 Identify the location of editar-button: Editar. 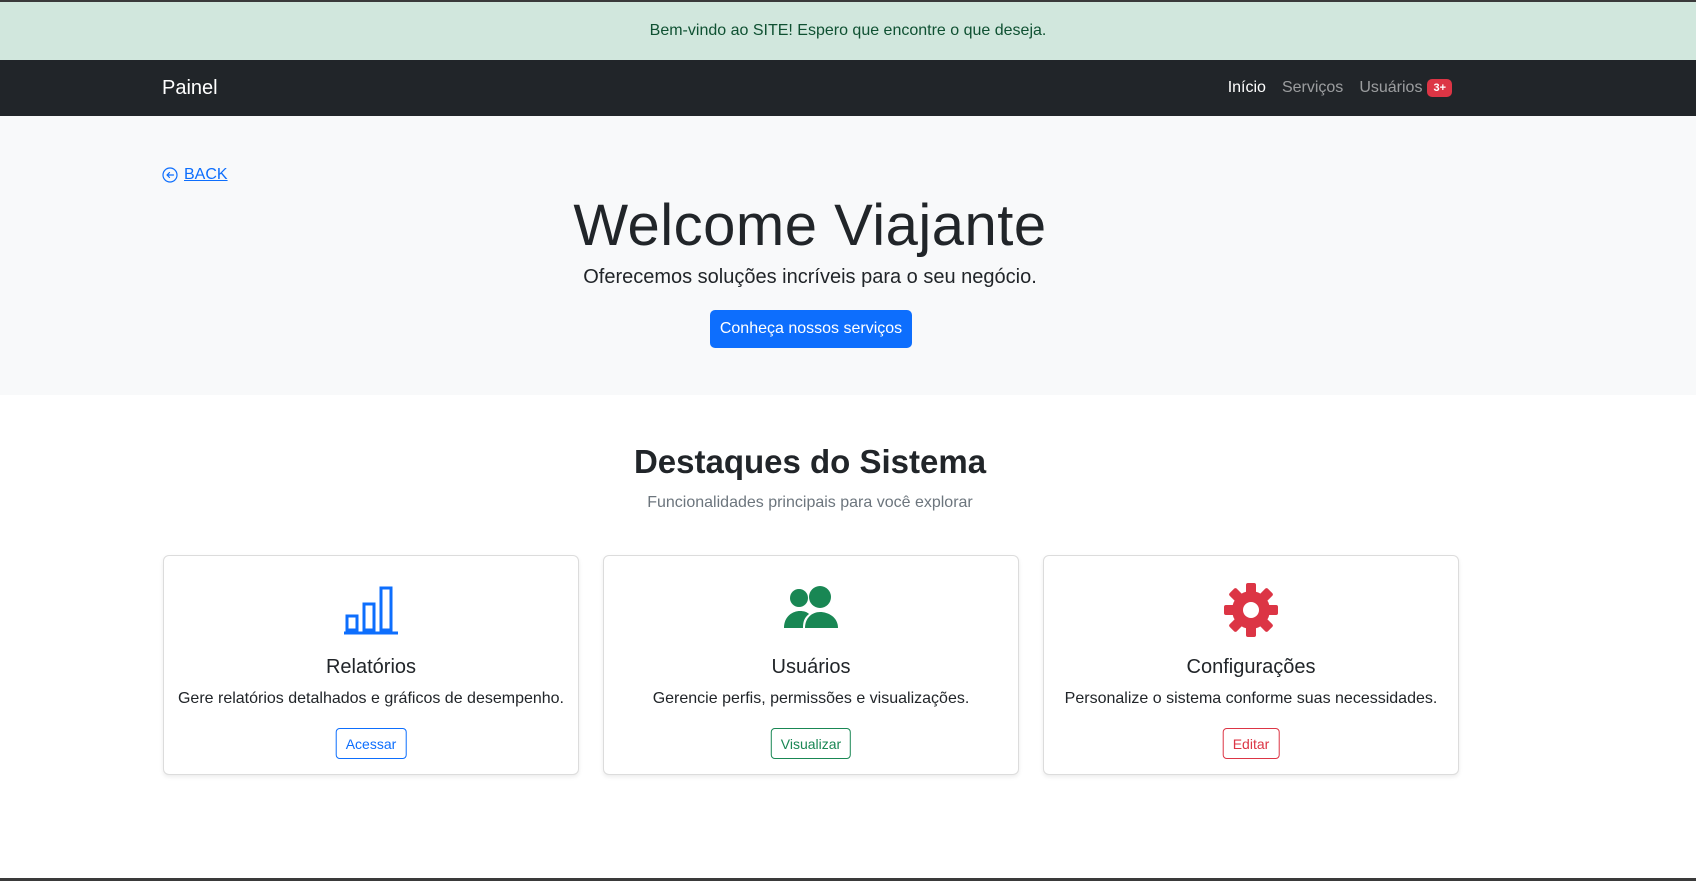
(1251, 743).